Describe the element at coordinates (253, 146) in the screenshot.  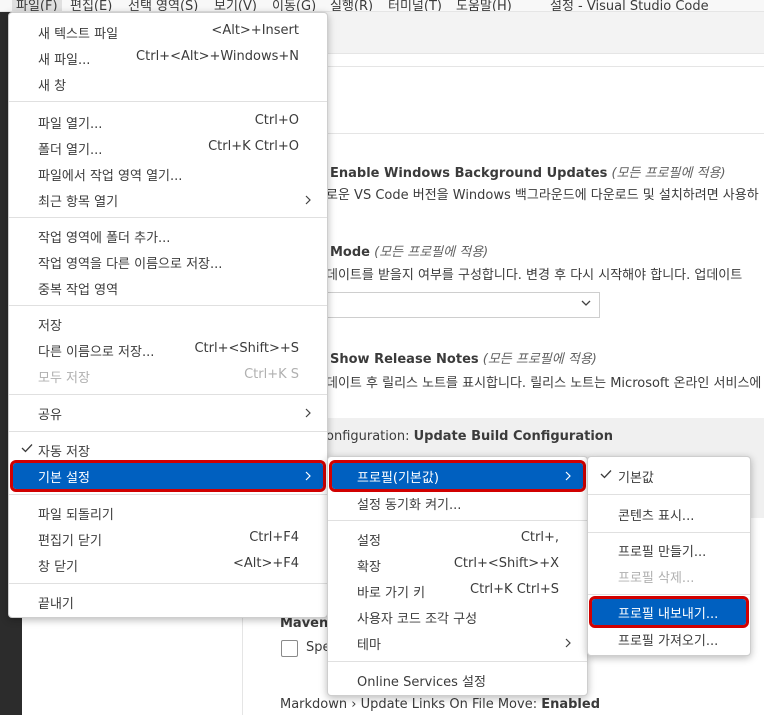
I see `menu-item-shortcut: Ctrl+K Ctrl+O` at that location.